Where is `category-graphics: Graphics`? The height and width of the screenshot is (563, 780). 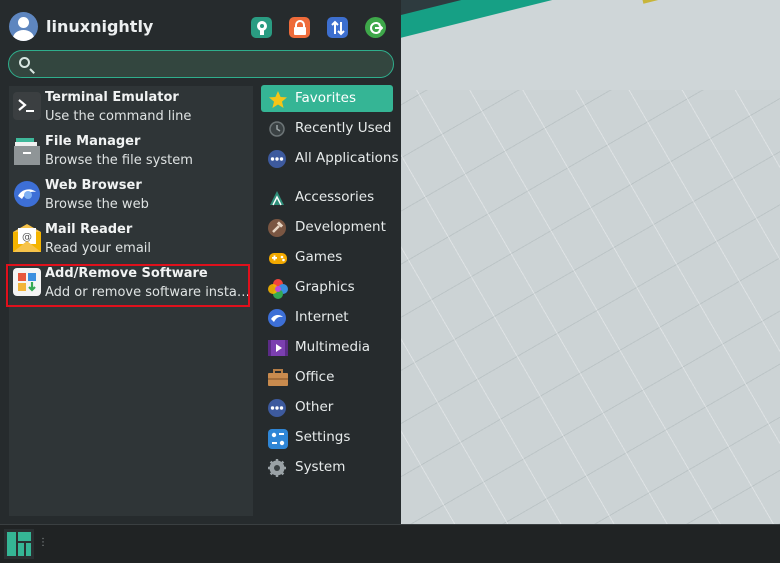
category-graphics: Graphics is located at coordinates (327, 287).